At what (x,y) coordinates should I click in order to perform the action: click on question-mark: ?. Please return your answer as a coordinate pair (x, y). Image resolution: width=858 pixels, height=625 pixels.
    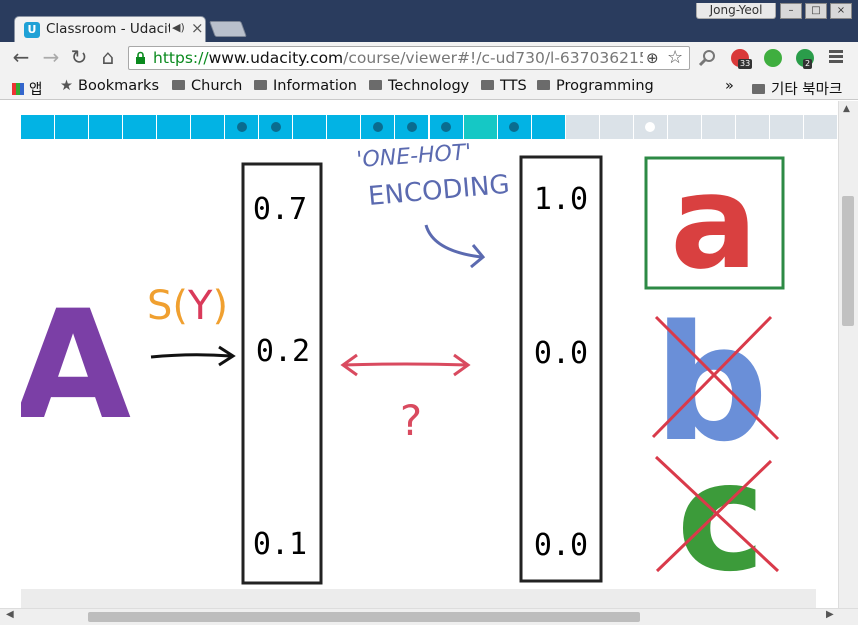
    Looking at the image, I should click on (411, 420).